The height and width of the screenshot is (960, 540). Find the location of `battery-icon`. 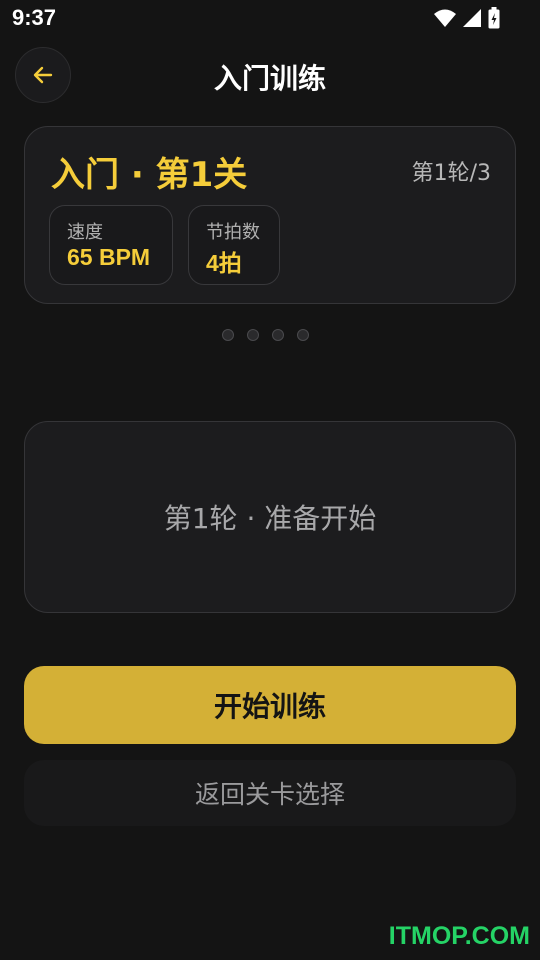

battery-icon is located at coordinates (494, 18).